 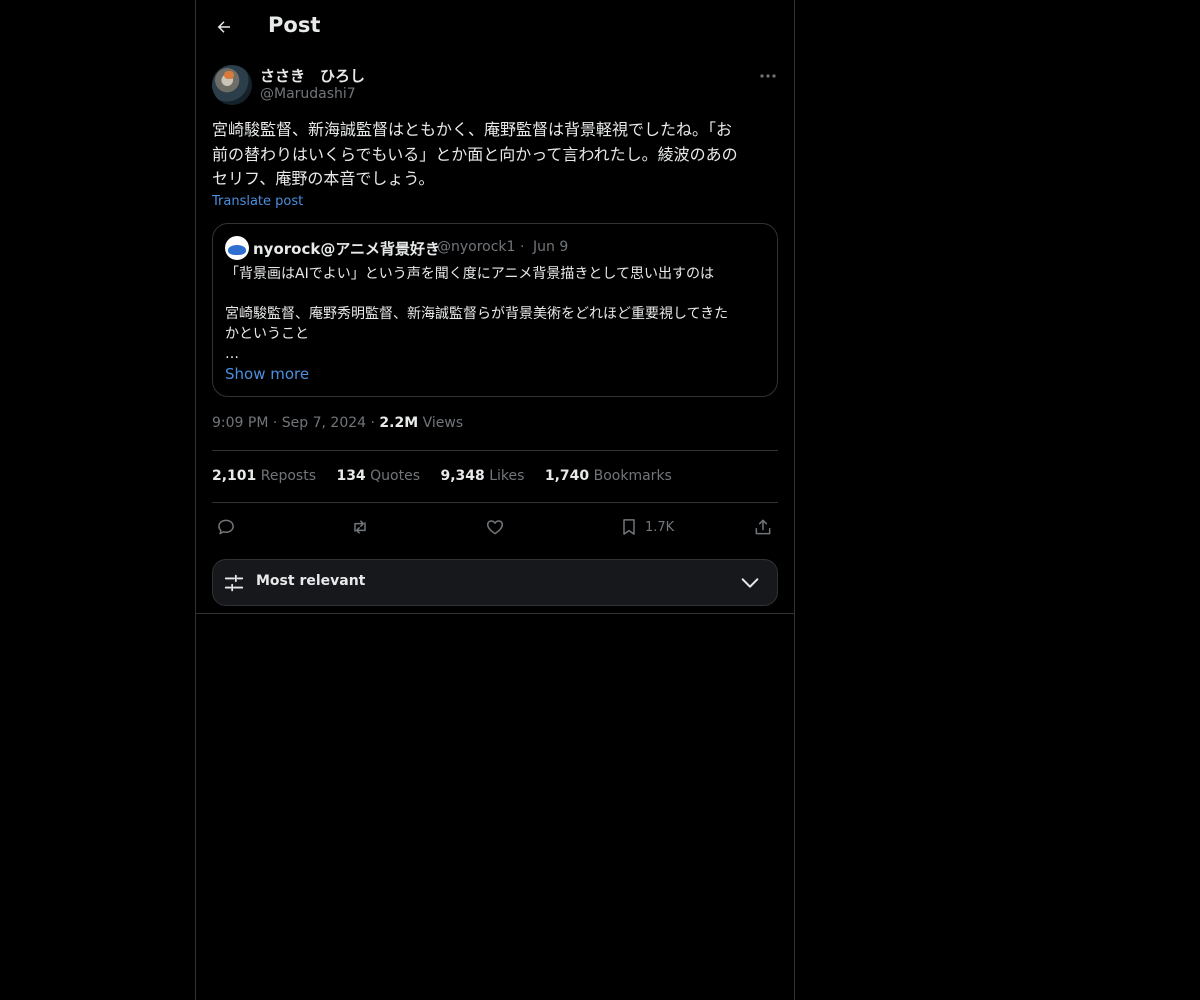 What do you see at coordinates (308, 94) in the screenshot?
I see `author-handle: @Marudashi7` at bounding box center [308, 94].